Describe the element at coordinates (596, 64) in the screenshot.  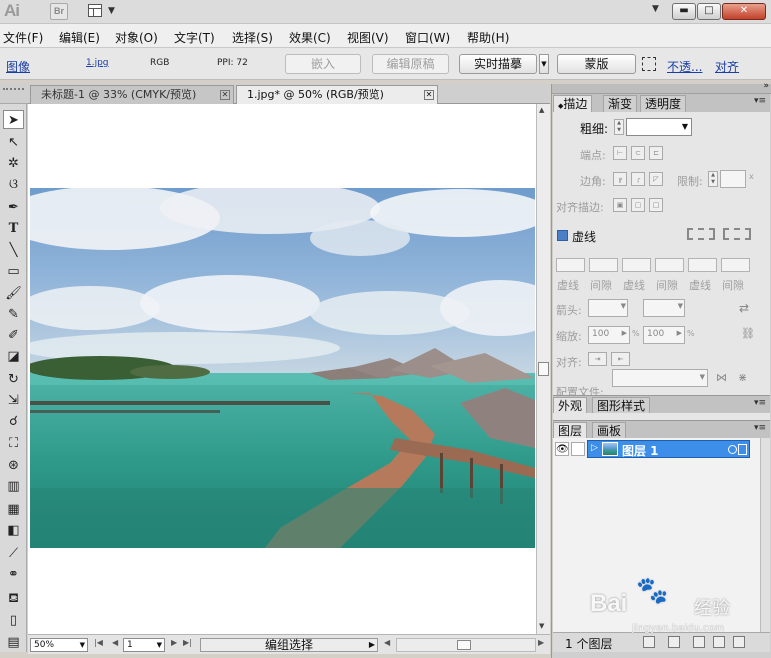
I see `mask-button: 蒙版` at that location.